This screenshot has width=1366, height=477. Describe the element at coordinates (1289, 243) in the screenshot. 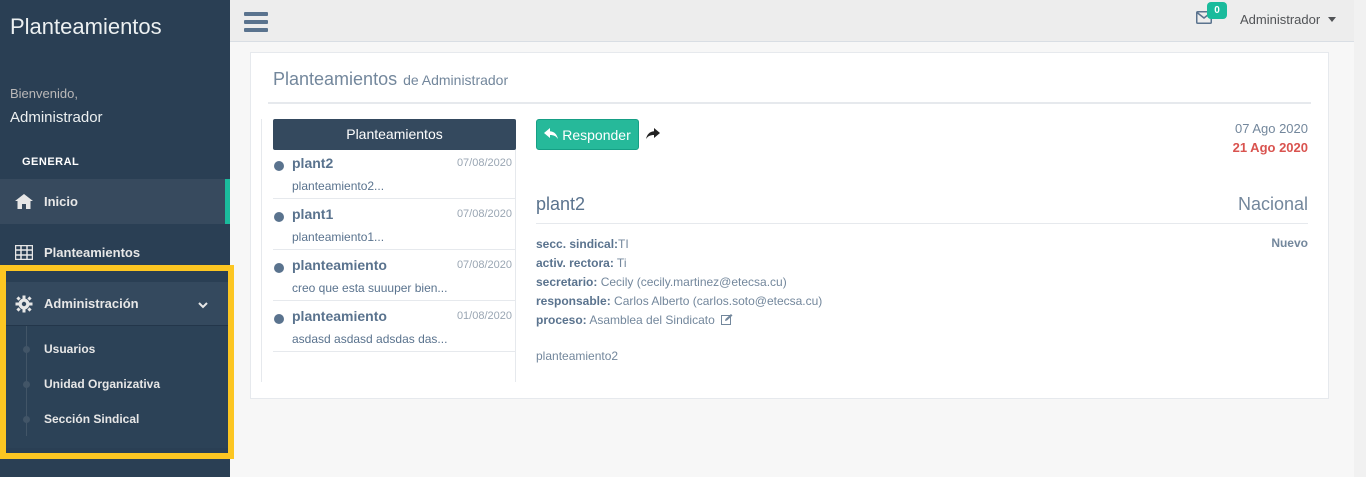

I see `status-badge: Nuevo` at that location.